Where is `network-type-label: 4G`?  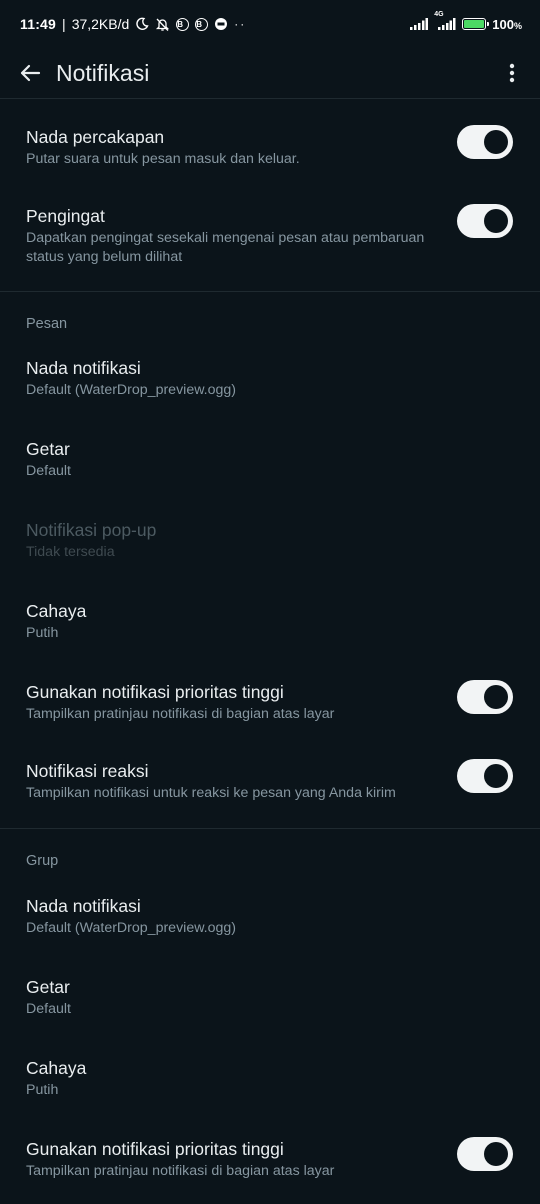
network-type-label: 4G is located at coordinates (439, 14).